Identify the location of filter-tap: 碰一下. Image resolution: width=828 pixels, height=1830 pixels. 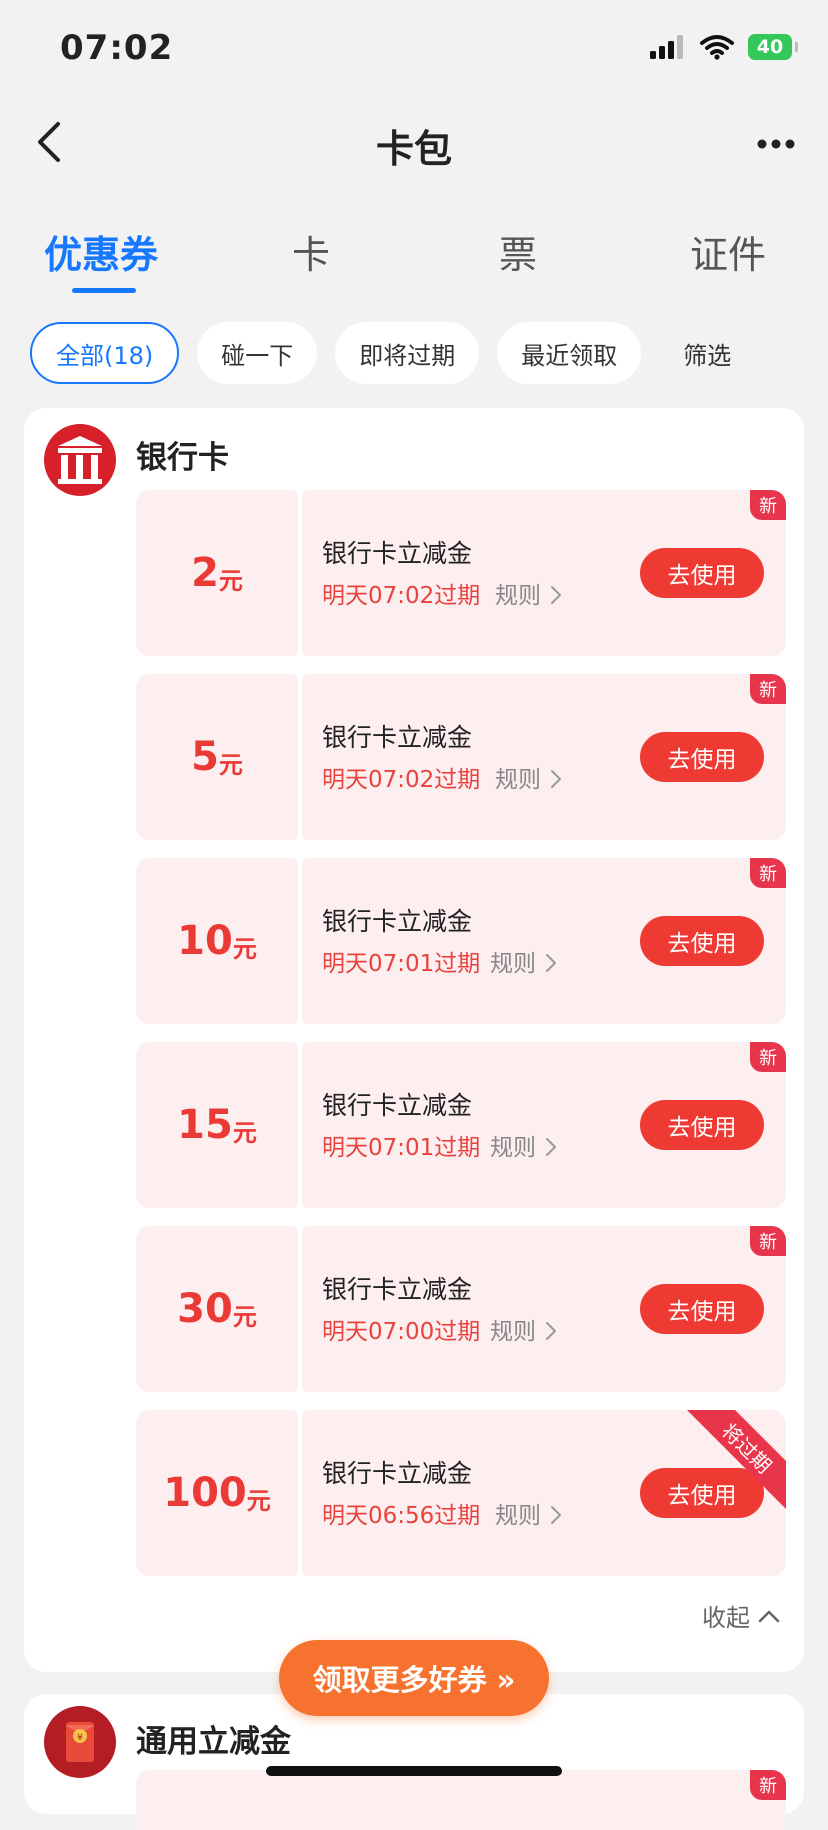
(257, 353).